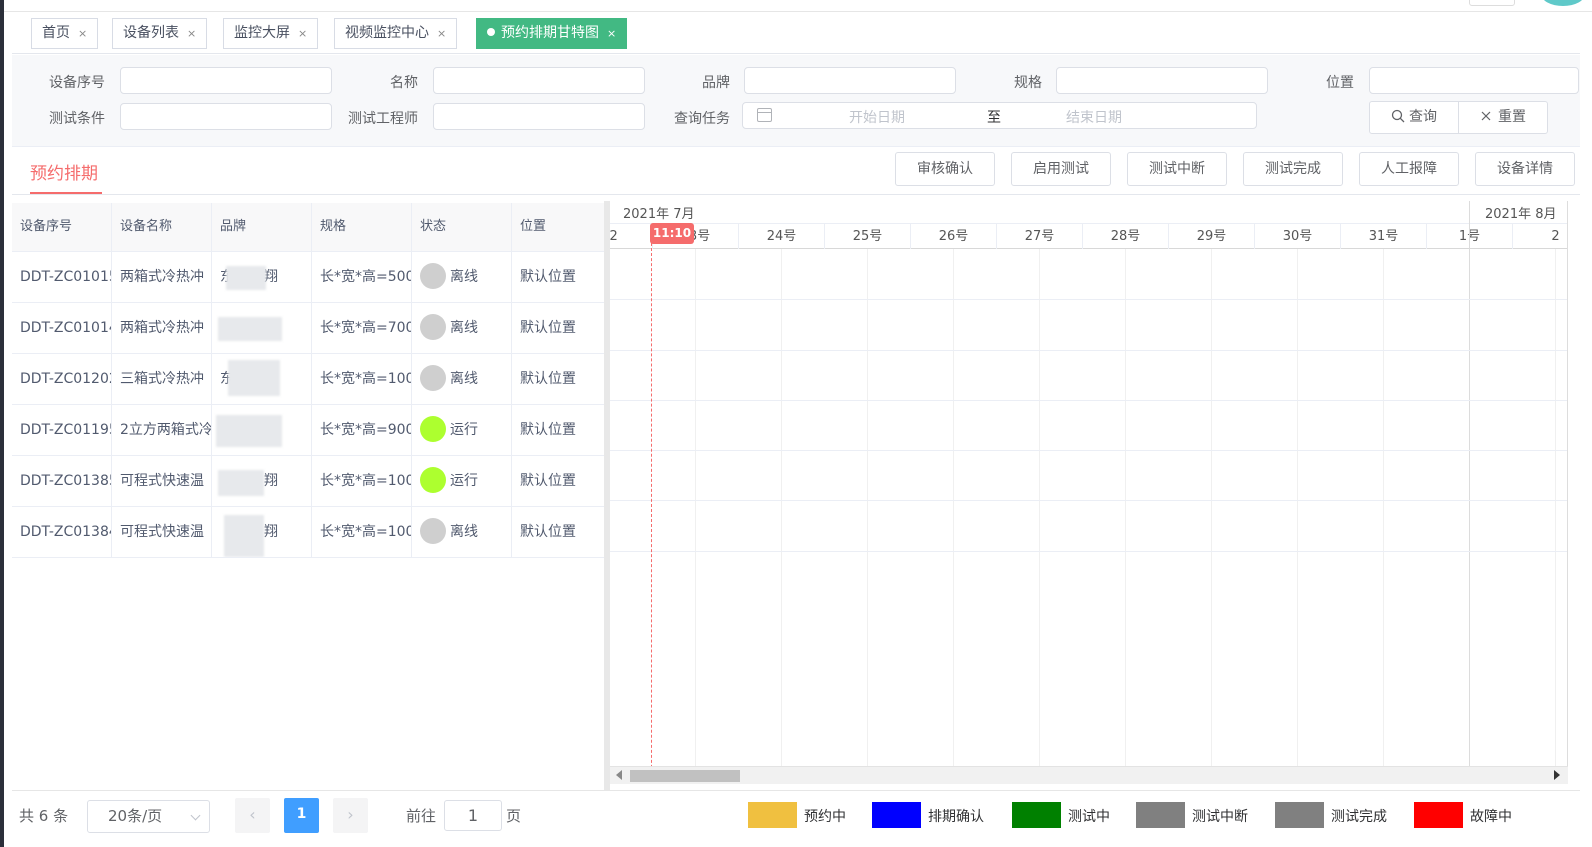 The height and width of the screenshot is (847, 1592). I want to click on col-serial: 设备序号, so click(62, 227).